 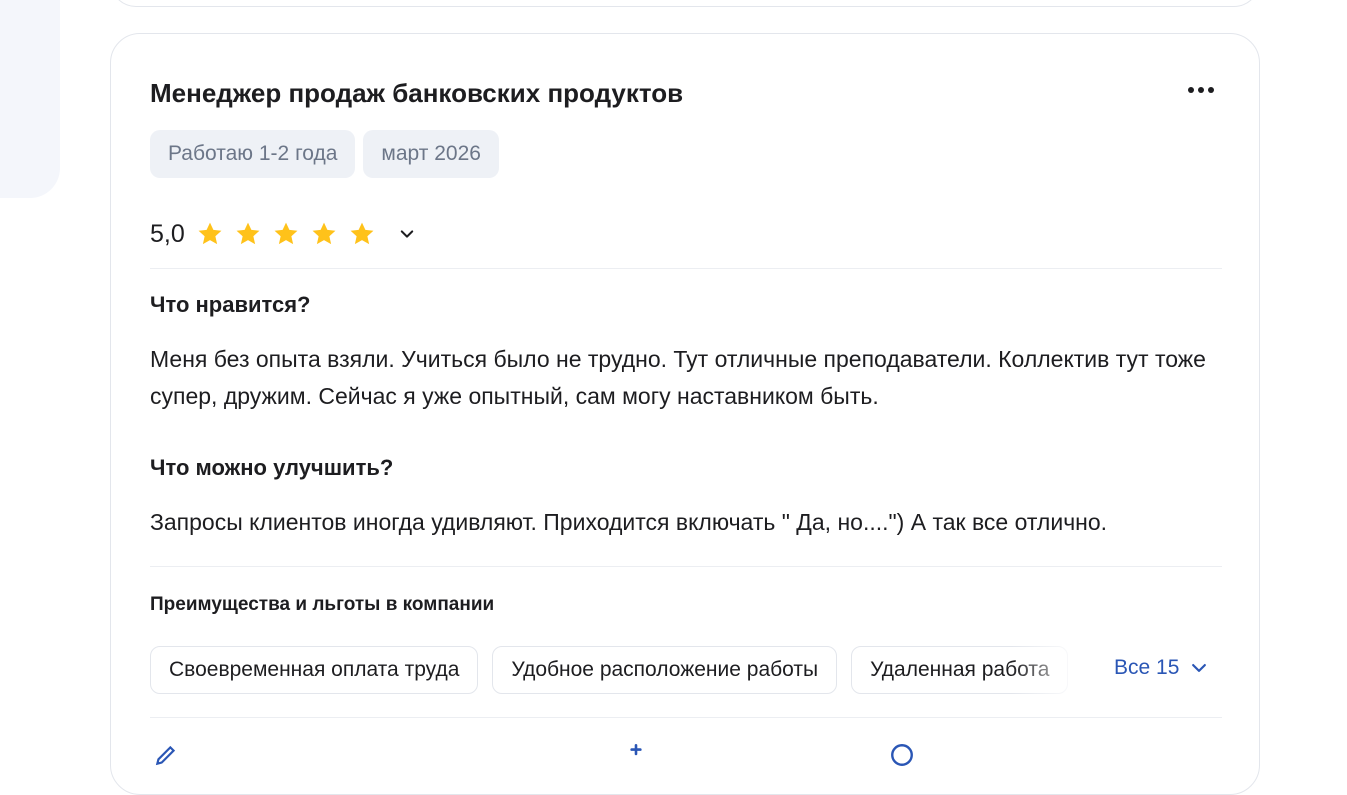 What do you see at coordinates (166, 755) in the screenshot?
I see `edit-icon` at bounding box center [166, 755].